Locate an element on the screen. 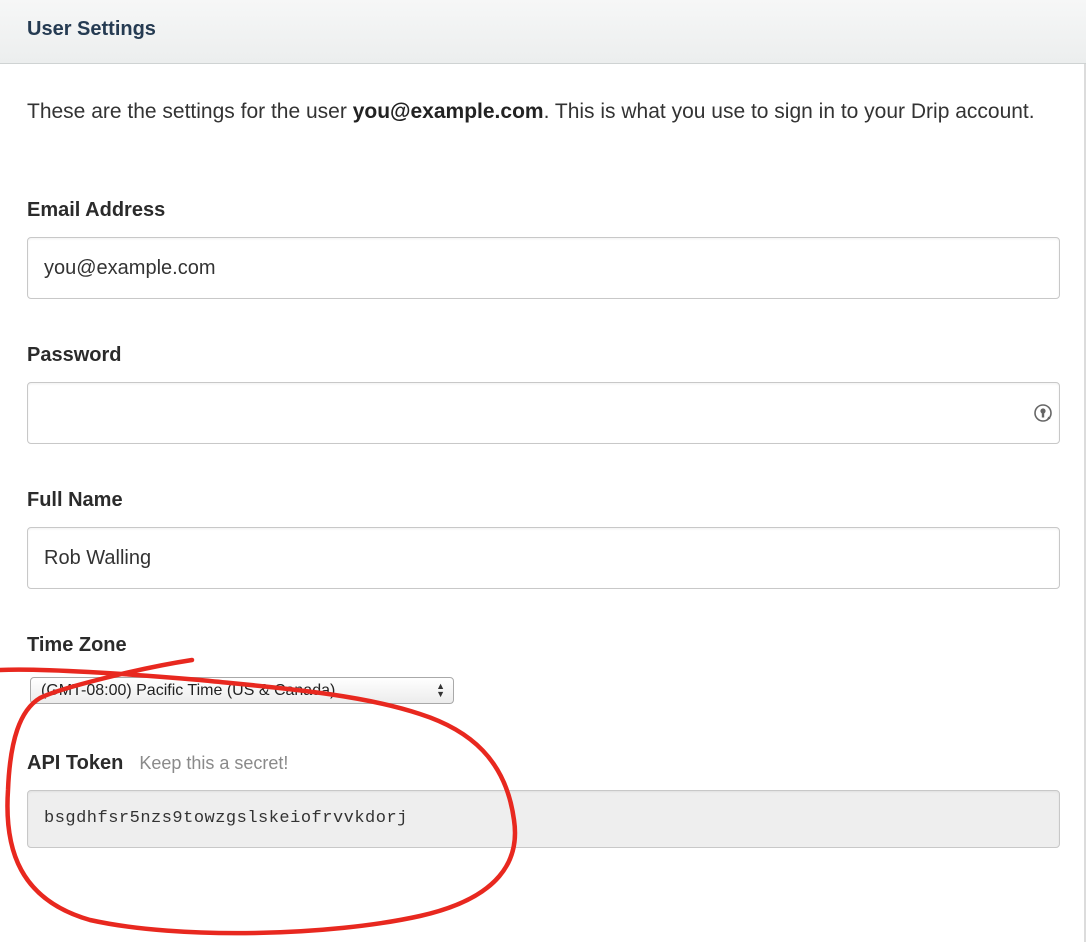 This screenshot has height=942, width=1086. api-token-field: bsgdhfsr5nzs9towzgslskeiofrvvkdorj is located at coordinates (543, 819).